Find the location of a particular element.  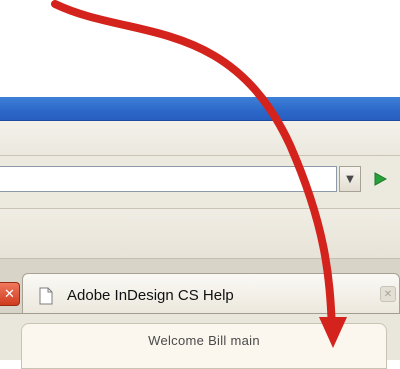

page-content: Welcome Bill main is located at coordinates (200, 341).